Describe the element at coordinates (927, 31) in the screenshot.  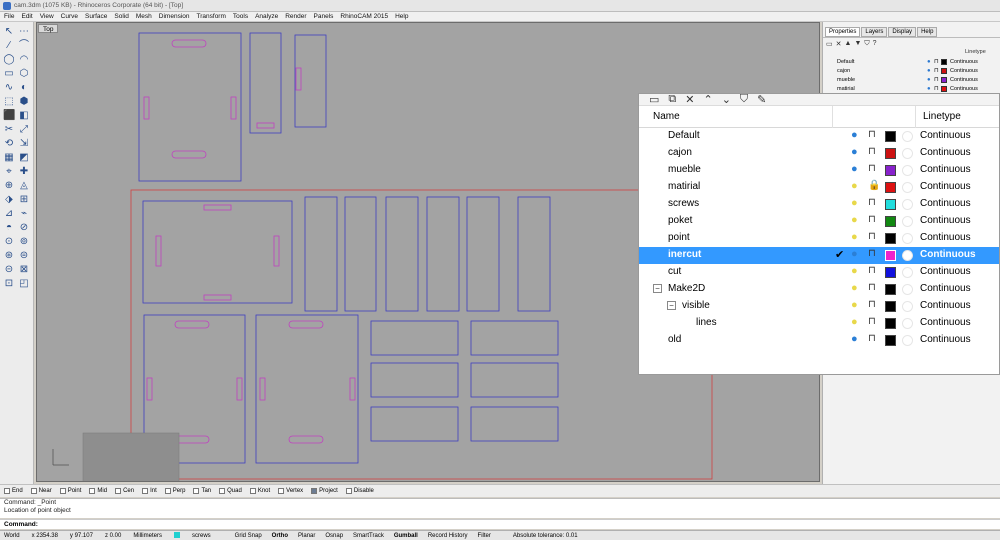
I see `panel-tab-help: Help` at that location.